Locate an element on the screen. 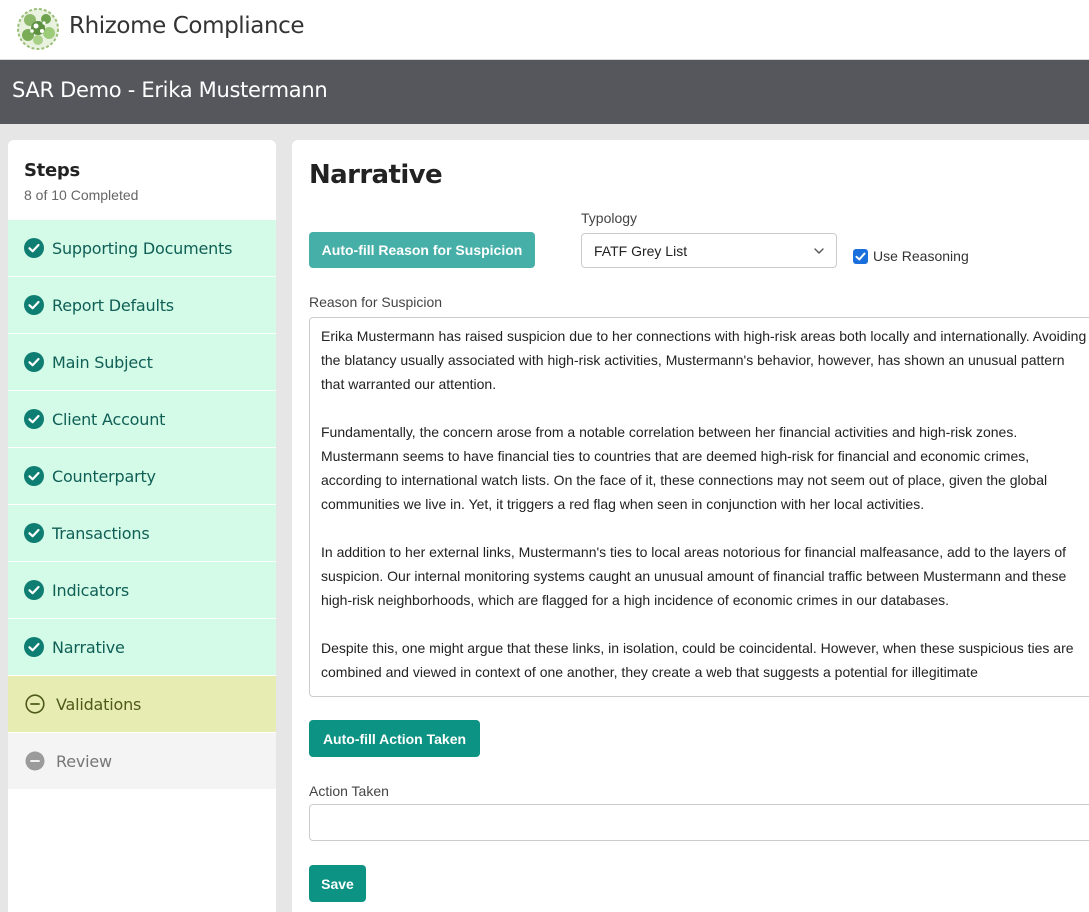 This screenshot has width=1089, height=912. save-button: Save is located at coordinates (337, 883).